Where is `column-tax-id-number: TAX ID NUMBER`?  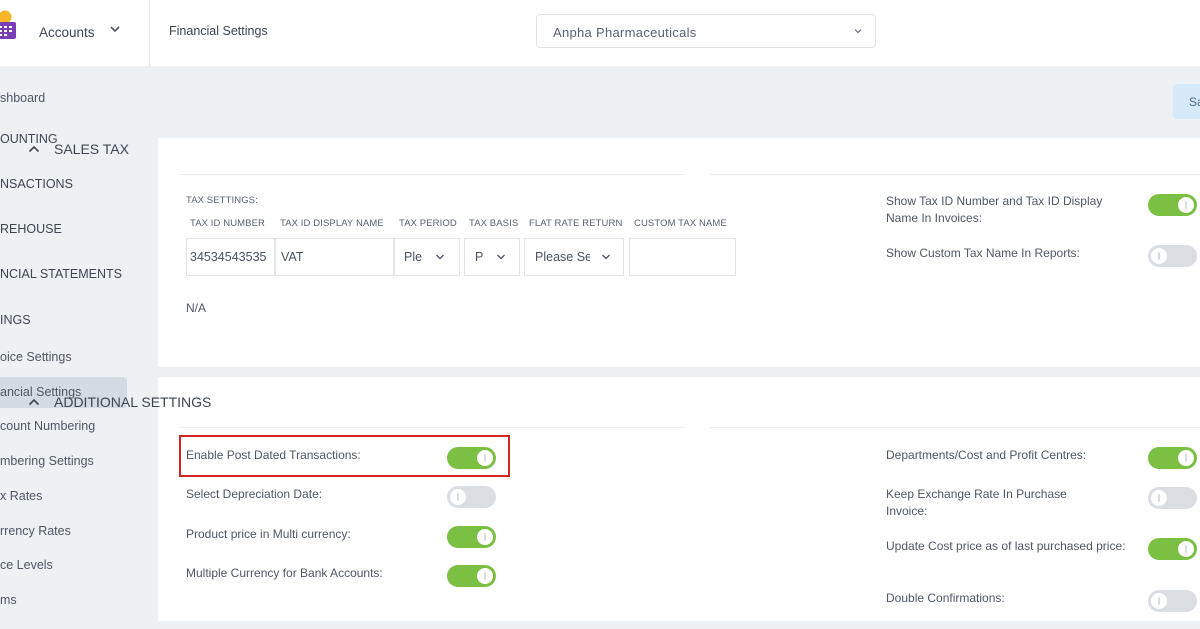 column-tax-id-number: TAX ID NUMBER is located at coordinates (228, 223).